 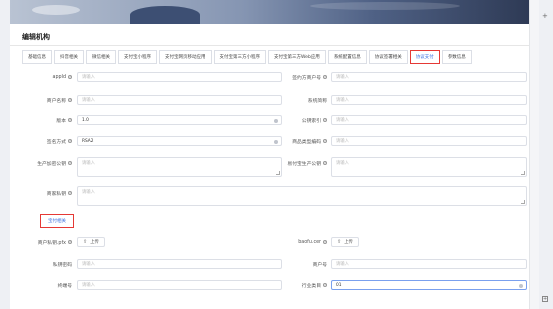 What do you see at coordinates (85, 120) in the screenshot?
I see `version-value: 1.0` at bounding box center [85, 120].